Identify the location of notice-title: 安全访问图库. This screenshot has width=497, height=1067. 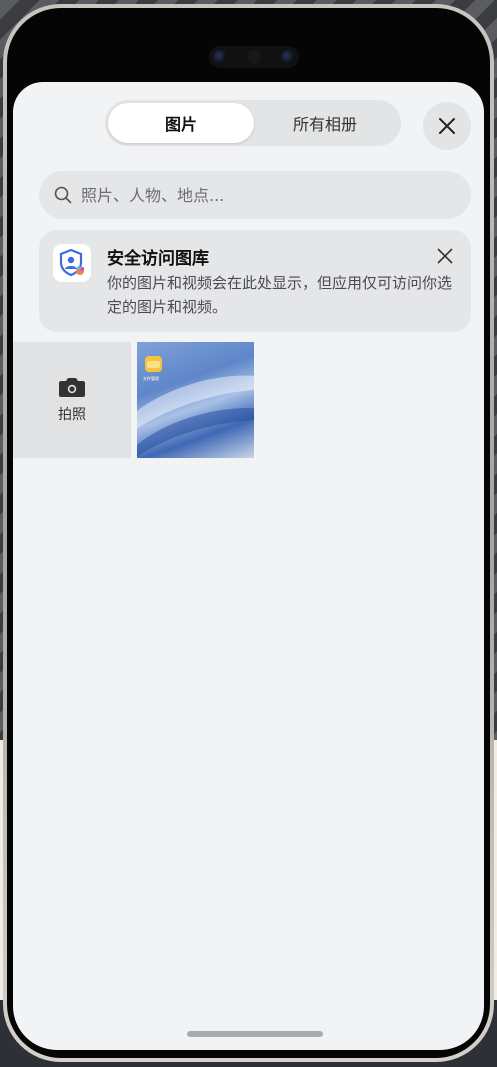
(158, 259).